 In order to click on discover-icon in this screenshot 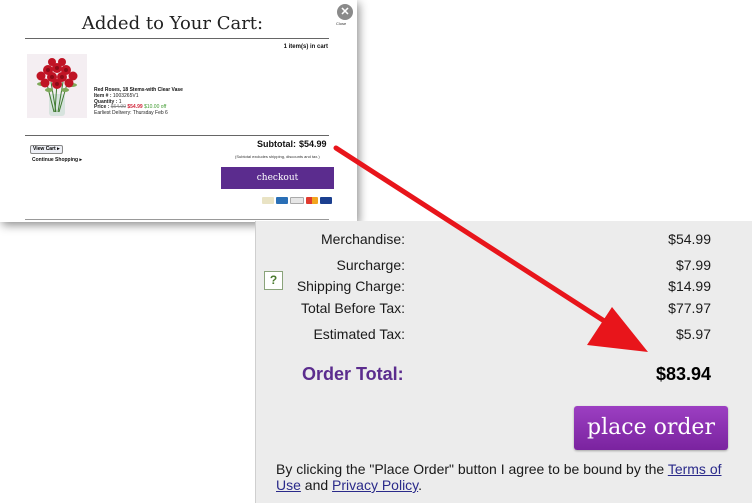, I will do `click(297, 200)`.